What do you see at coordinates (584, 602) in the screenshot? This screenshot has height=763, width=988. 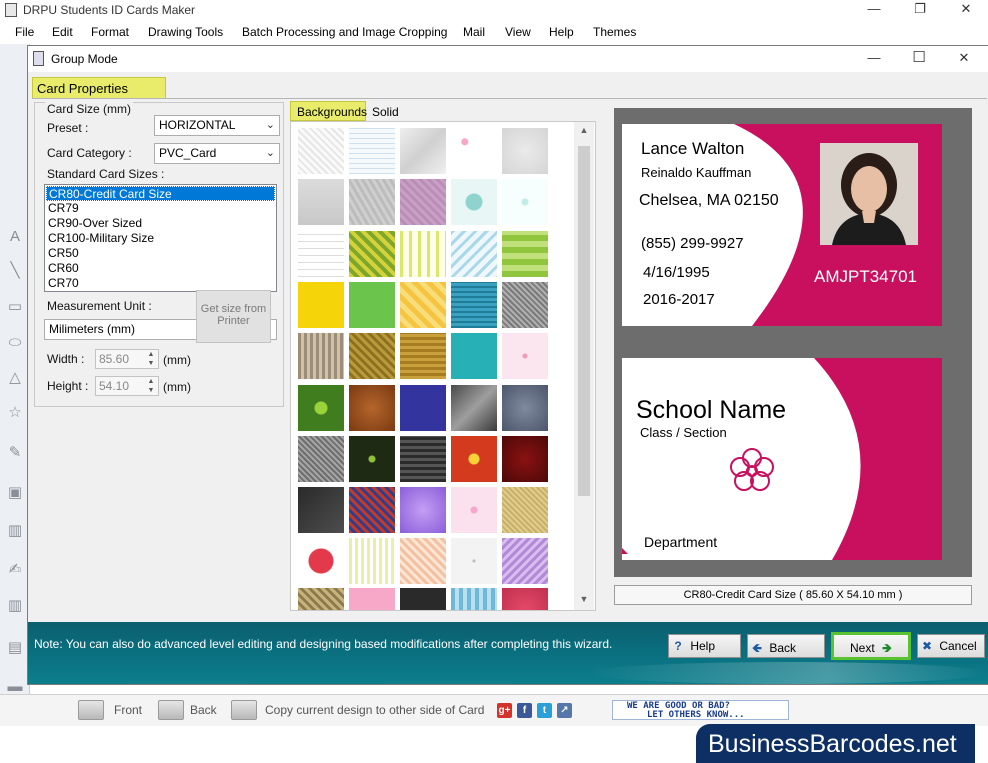 I see `scroll-down-icon: ▼` at bounding box center [584, 602].